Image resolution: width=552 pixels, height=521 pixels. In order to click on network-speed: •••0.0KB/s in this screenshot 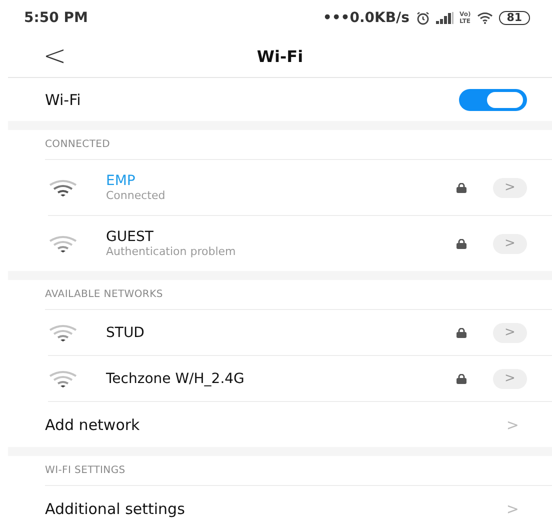, I will do `click(366, 18)`.